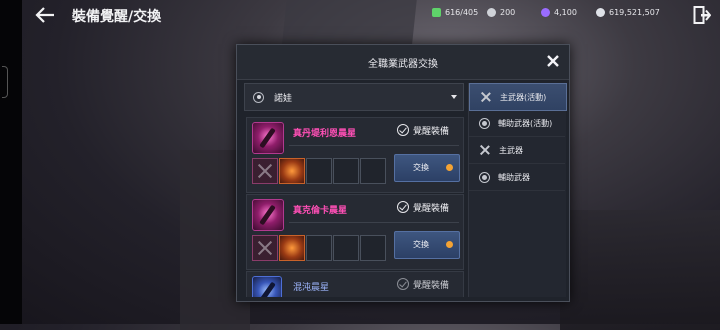 The image size is (720, 330). What do you see at coordinates (117, 17) in the screenshot?
I see `page-title: 裝備覺醒/交換` at bounding box center [117, 17].